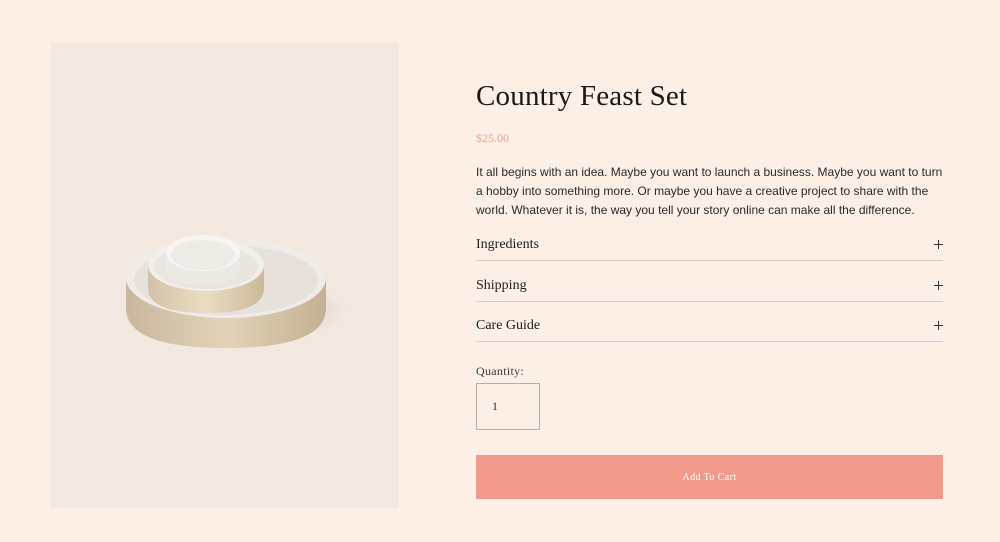 Image resolution: width=1000 pixels, height=542 pixels. What do you see at coordinates (492, 138) in the screenshot?
I see `product-price: $25.00` at bounding box center [492, 138].